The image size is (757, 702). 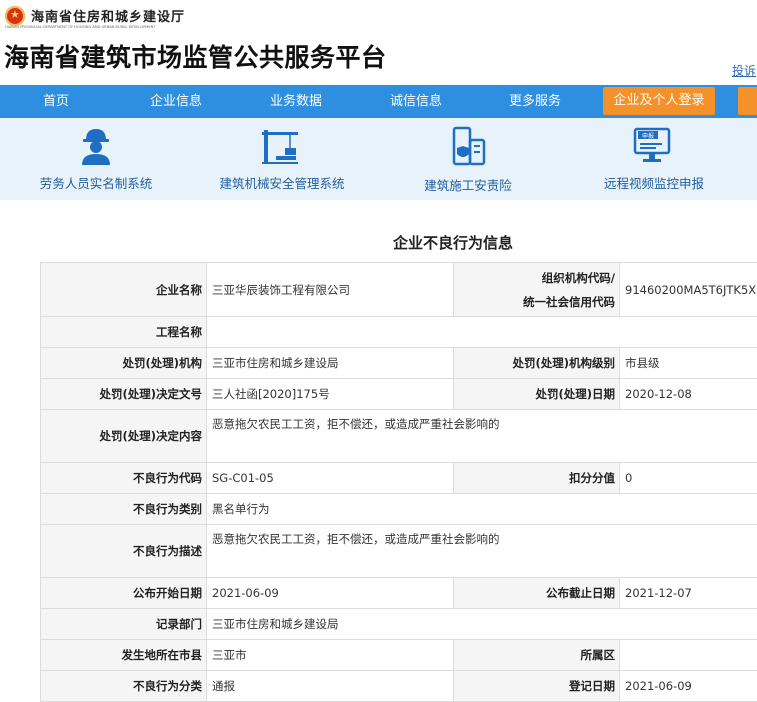 What do you see at coordinates (416, 101) in the screenshot?
I see `nav-credit-info: 诚信信息` at bounding box center [416, 101].